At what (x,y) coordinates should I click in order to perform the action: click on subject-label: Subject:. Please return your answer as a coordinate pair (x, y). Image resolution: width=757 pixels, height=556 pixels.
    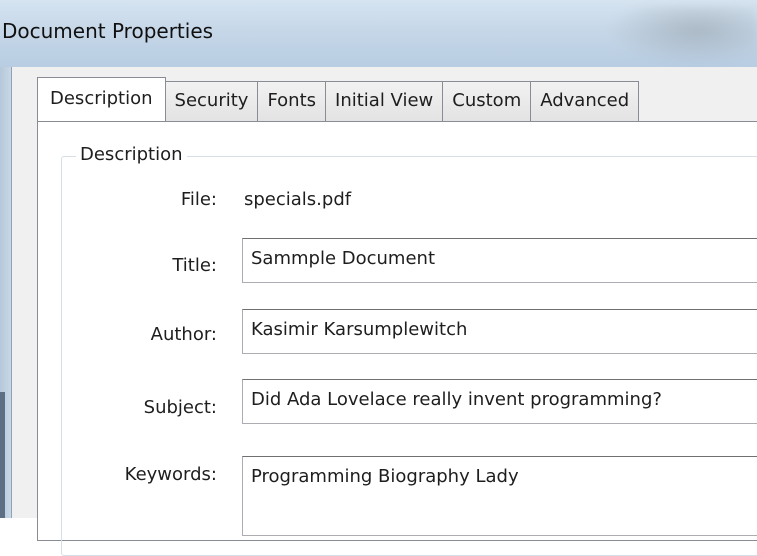
    Looking at the image, I should click on (180, 407).